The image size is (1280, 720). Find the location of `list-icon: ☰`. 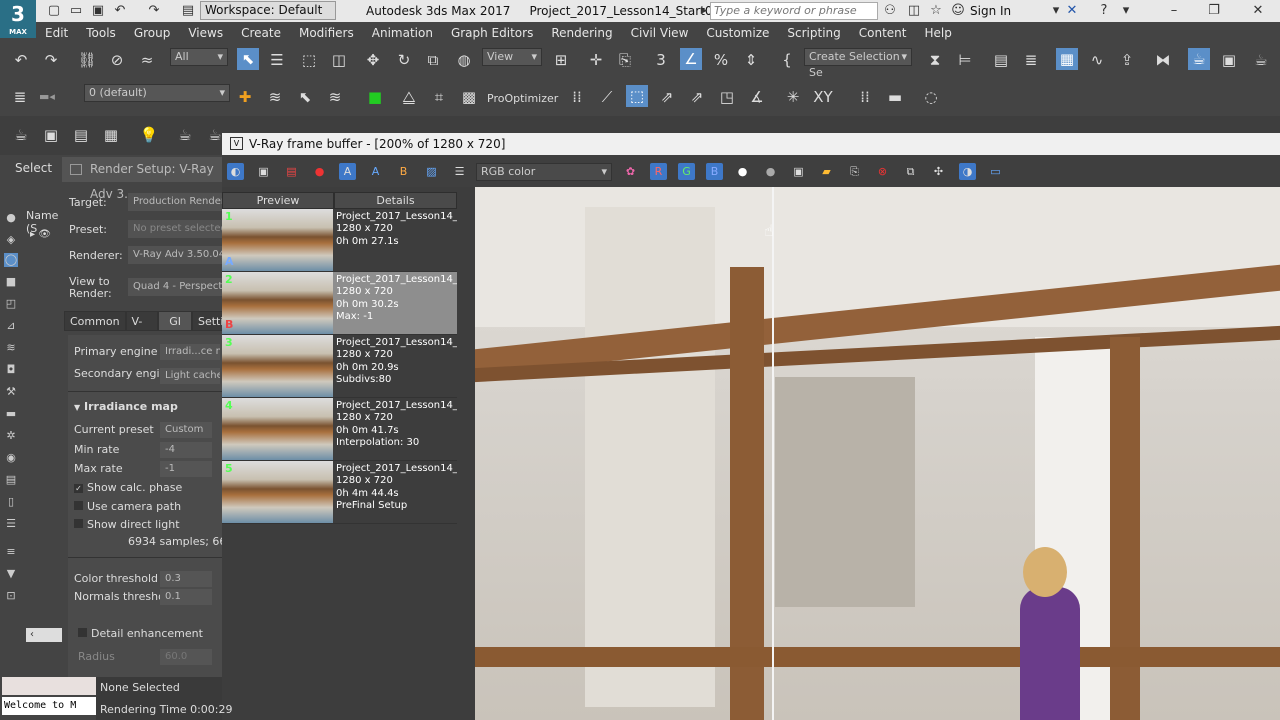

list-icon: ☰ is located at coordinates (11, 524).